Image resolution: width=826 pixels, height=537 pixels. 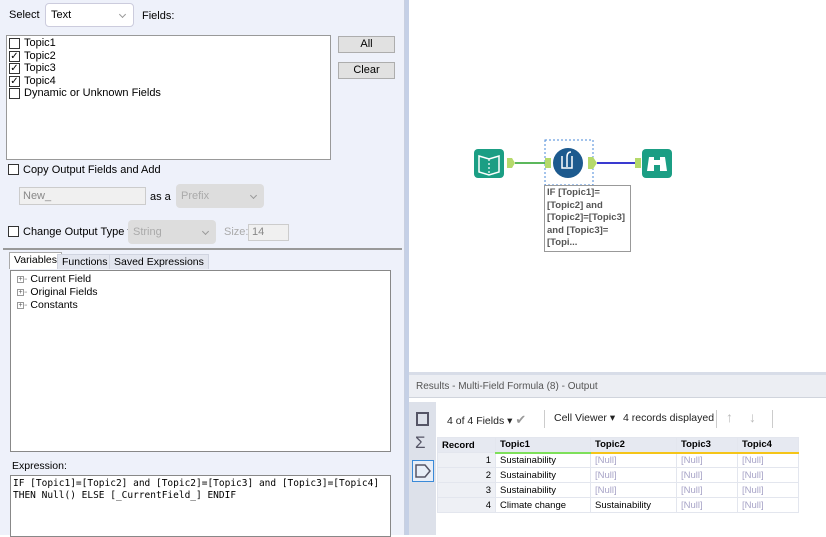 What do you see at coordinates (366, 44) in the screenshot?
I see `all-button: All` at bounding box center [366, 44].